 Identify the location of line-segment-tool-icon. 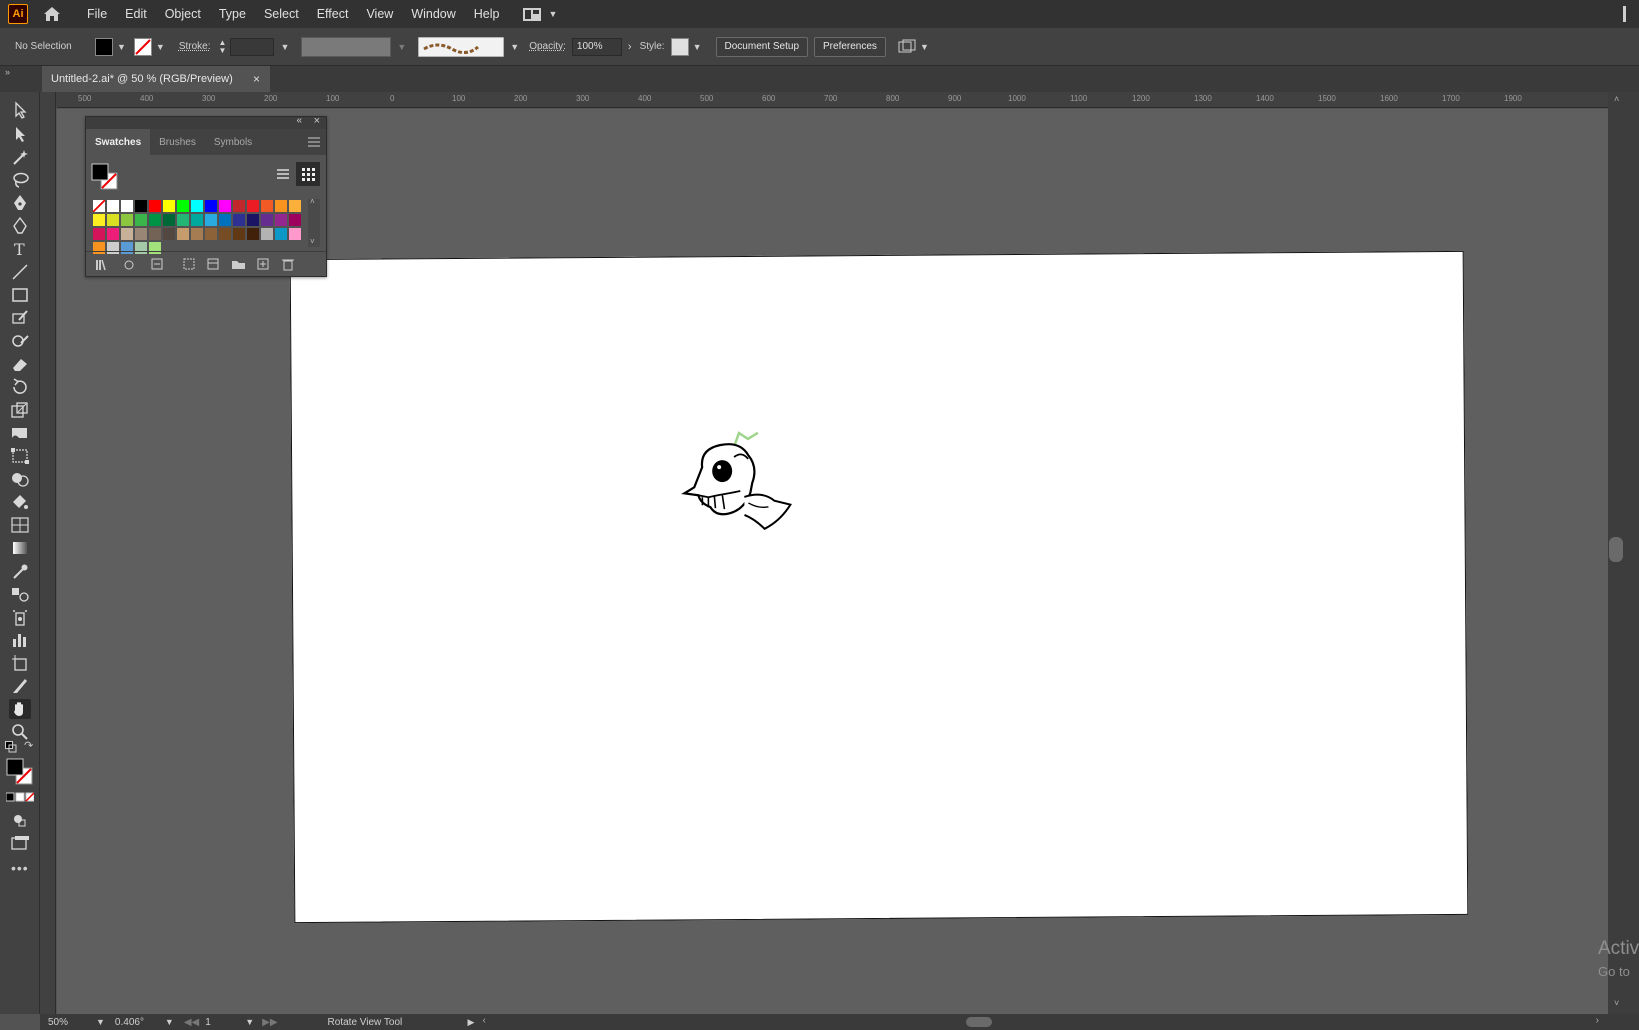
(20, 272).